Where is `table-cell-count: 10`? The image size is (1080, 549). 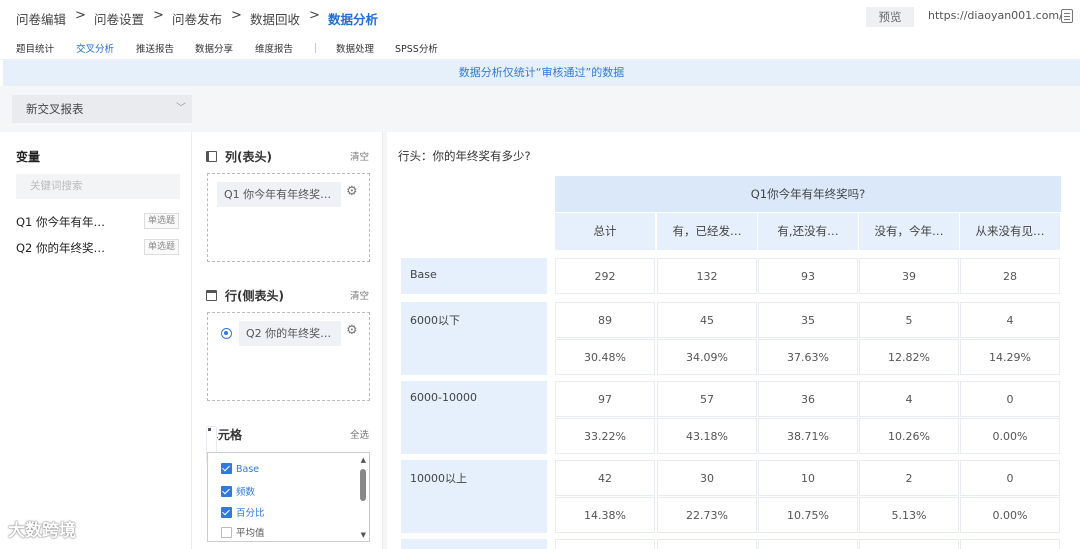
table-cell-count: 10 is located at coordinates (808, 478).